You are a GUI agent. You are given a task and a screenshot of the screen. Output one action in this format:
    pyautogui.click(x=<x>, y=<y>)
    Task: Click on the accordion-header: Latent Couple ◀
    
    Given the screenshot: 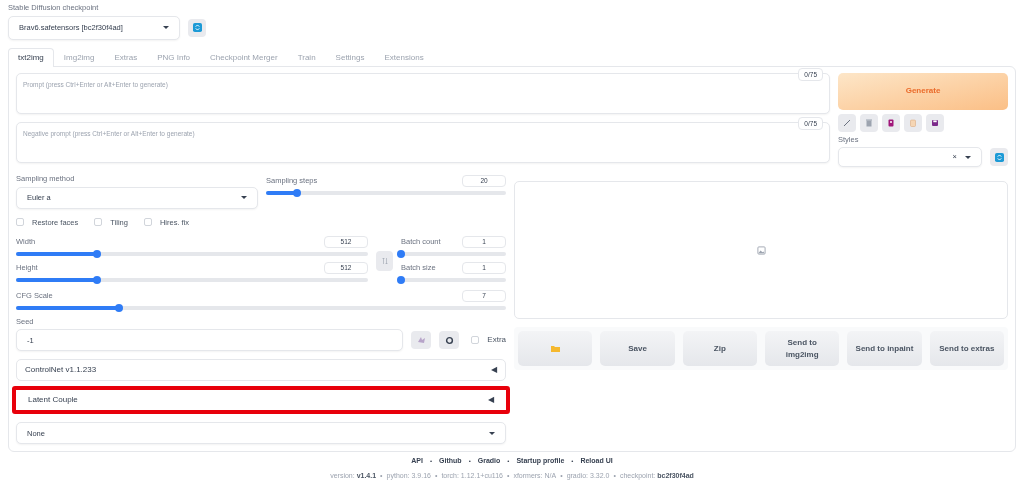 What is the action you would take?
    pyautogui.click(x=261, y=400)
    